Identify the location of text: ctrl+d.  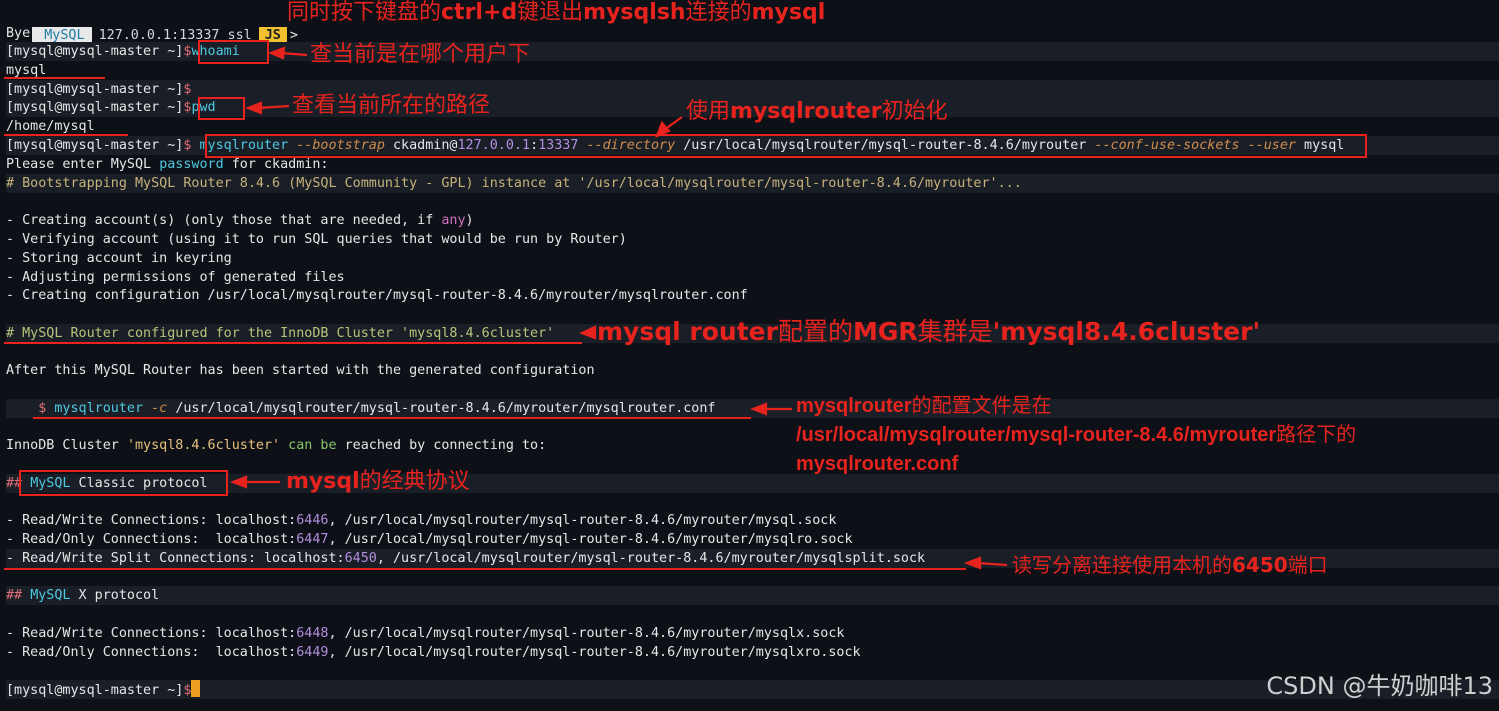
(479, 12).